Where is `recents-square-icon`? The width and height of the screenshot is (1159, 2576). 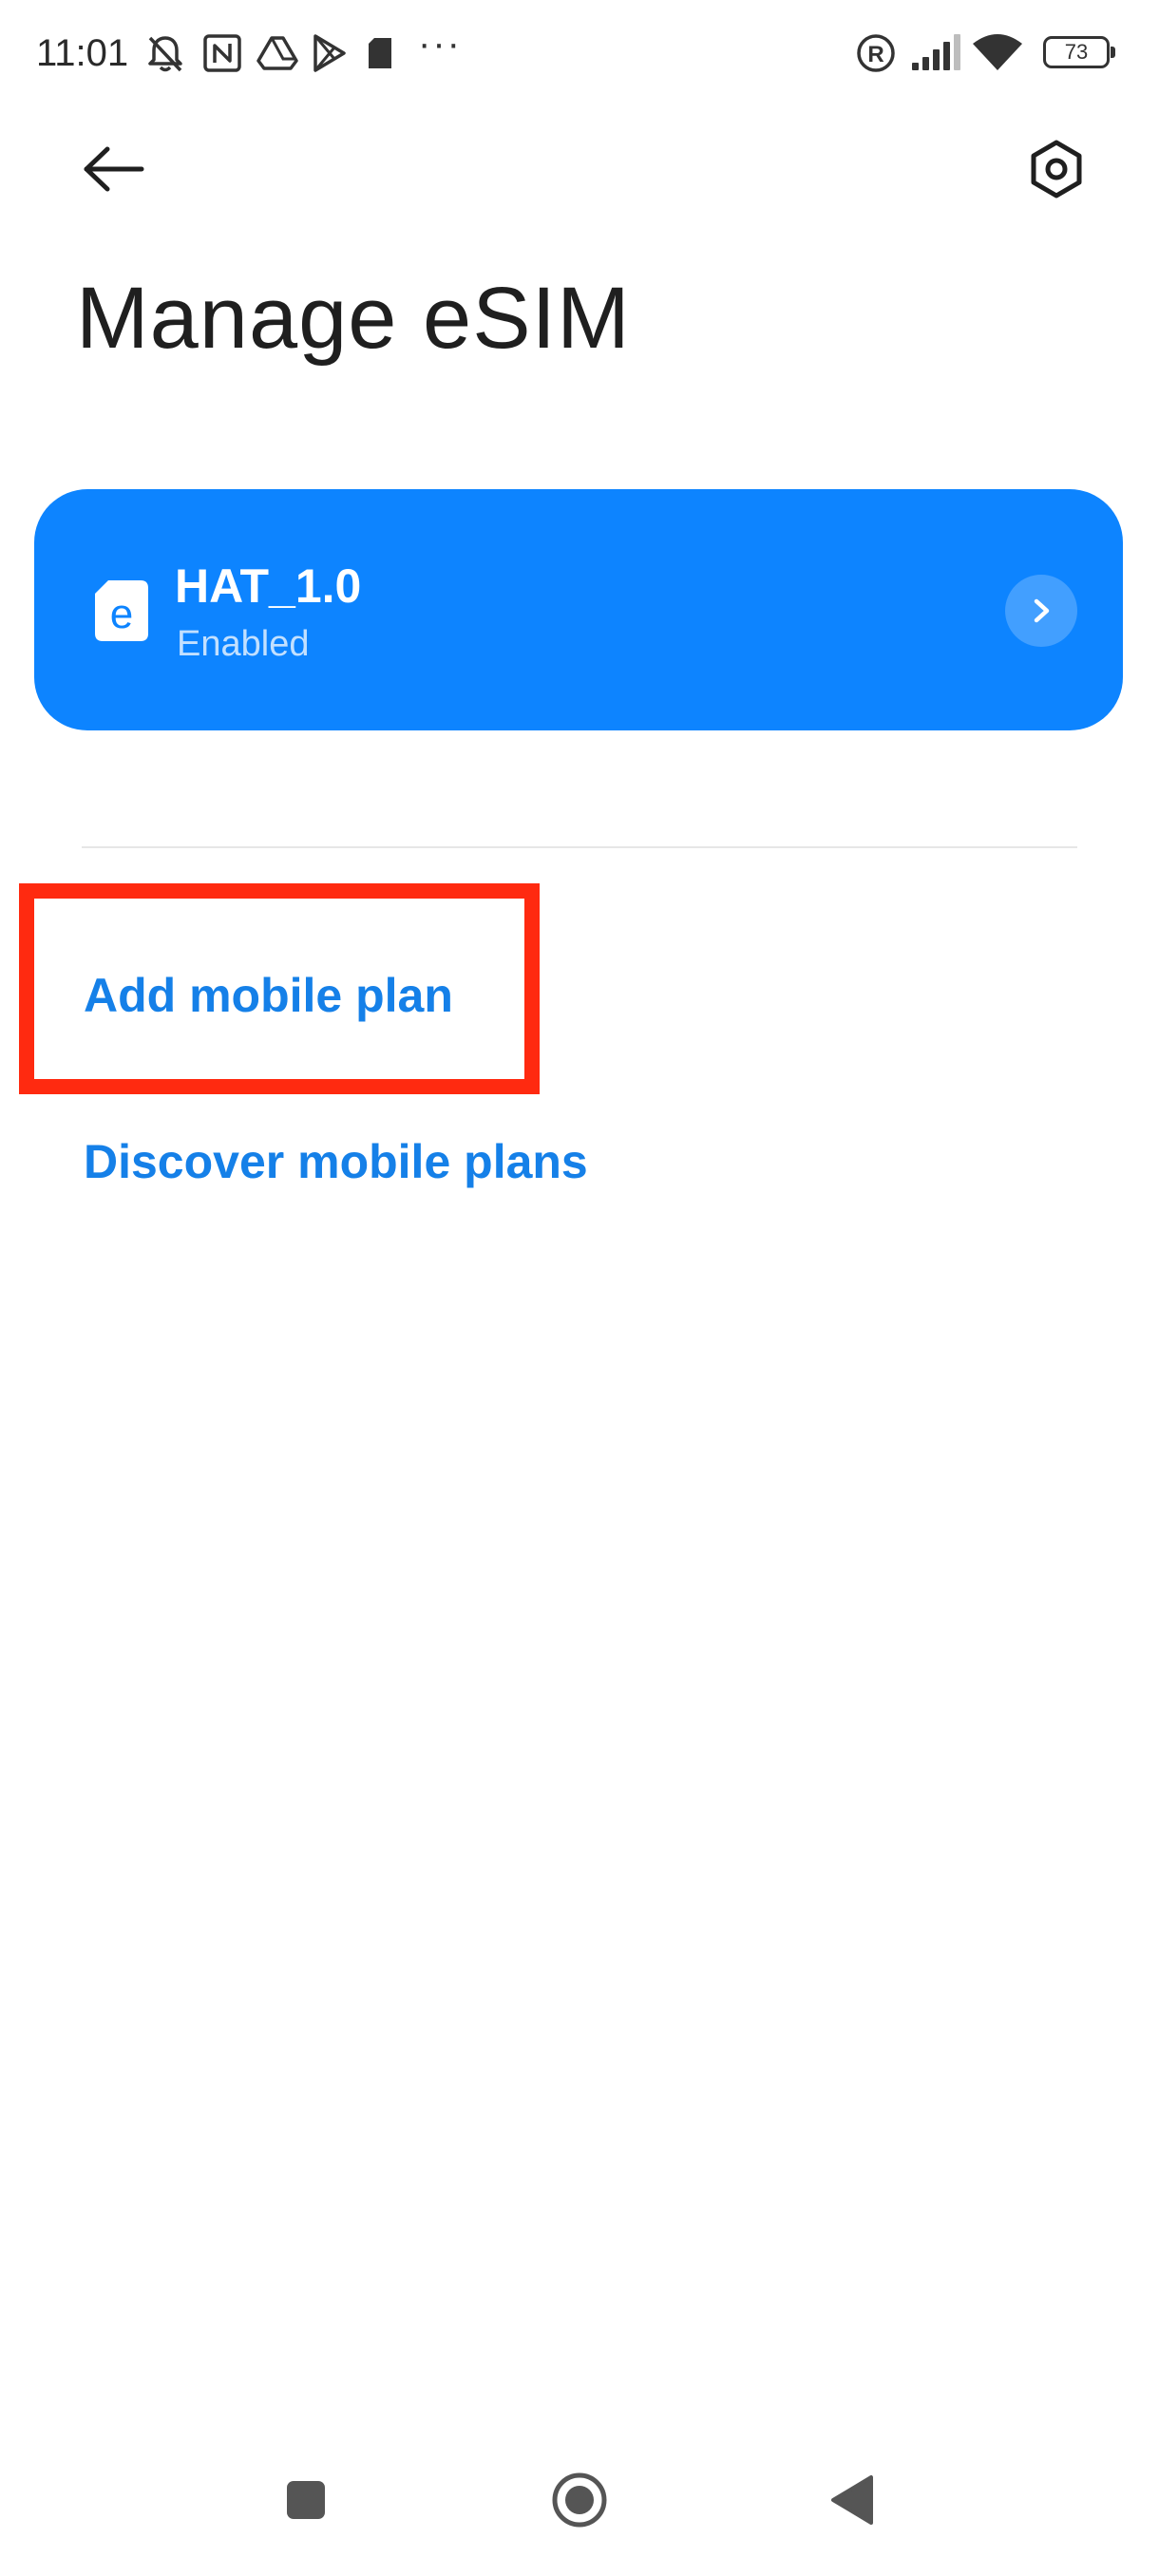
recents-square-icon is located at coordinates (306, 2500).